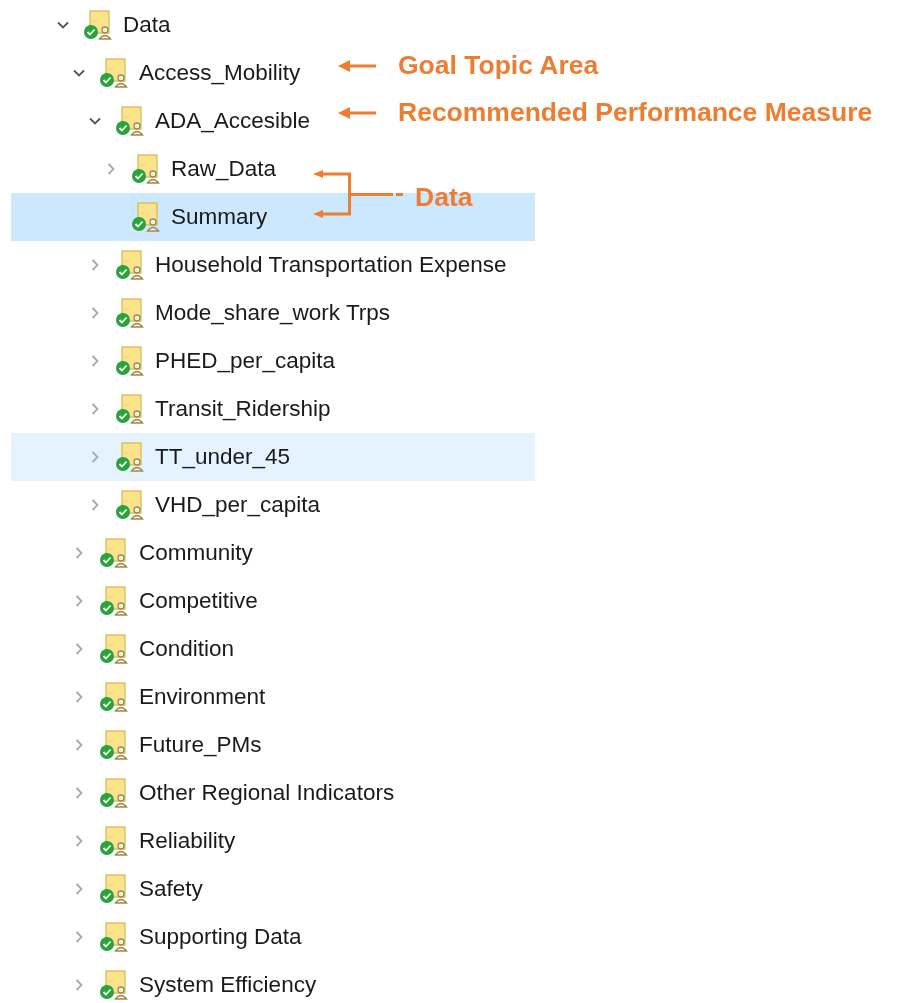  I want to click on tree-item: System Efficiency, so click(194, 982).